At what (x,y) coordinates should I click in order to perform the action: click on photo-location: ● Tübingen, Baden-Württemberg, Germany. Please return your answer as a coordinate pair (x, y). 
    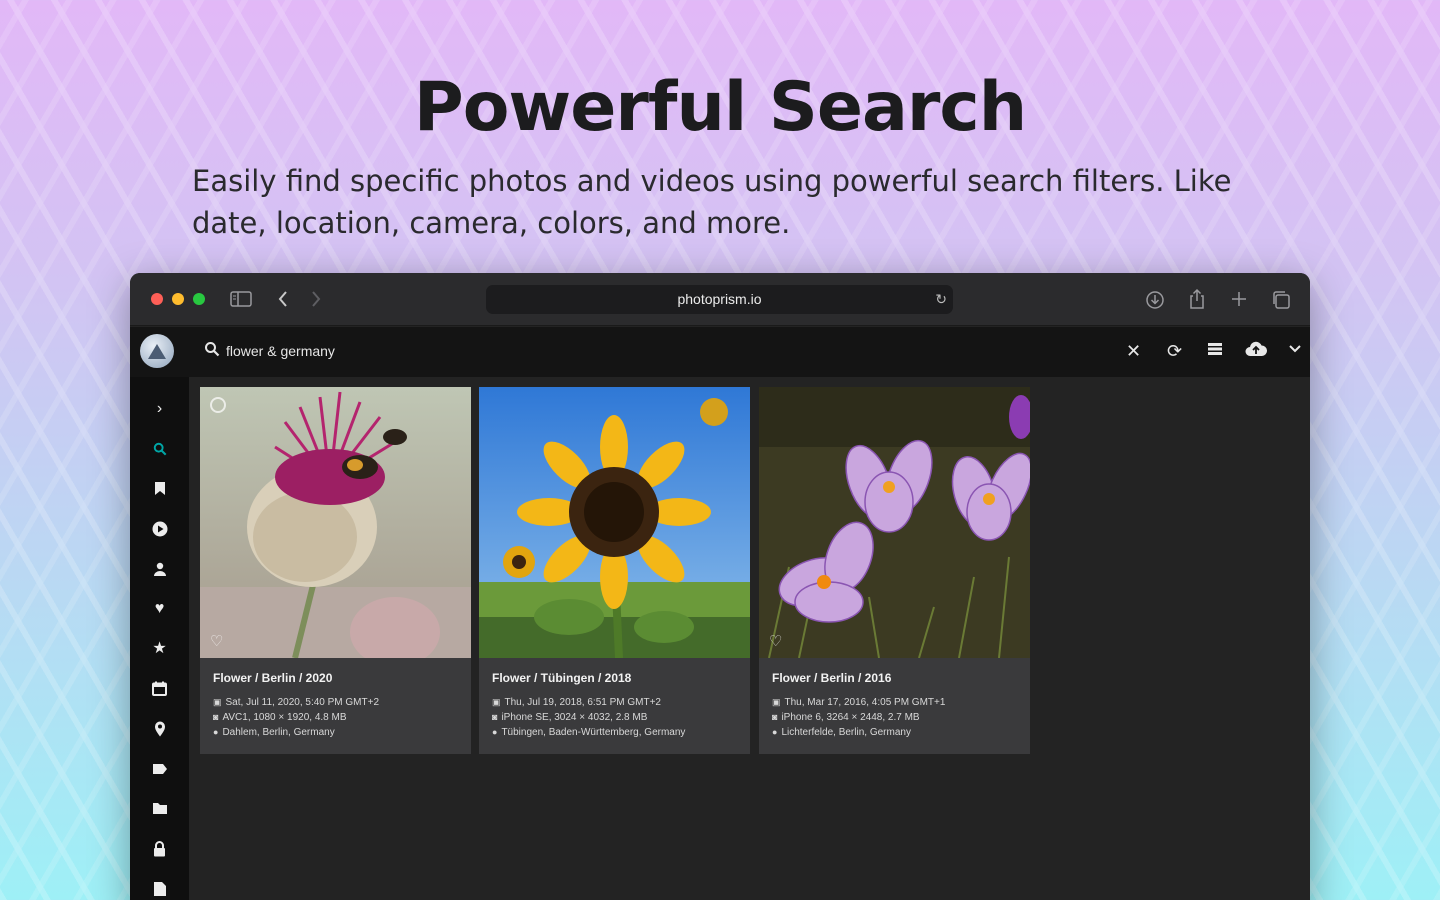
    Looking at the image, I should click on (589, 732).